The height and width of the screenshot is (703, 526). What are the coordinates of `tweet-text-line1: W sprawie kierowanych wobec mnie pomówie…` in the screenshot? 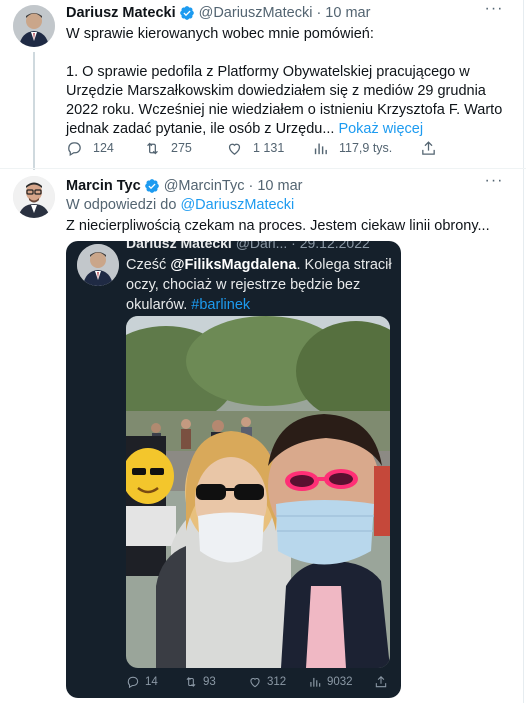 It's located at (220, 34).